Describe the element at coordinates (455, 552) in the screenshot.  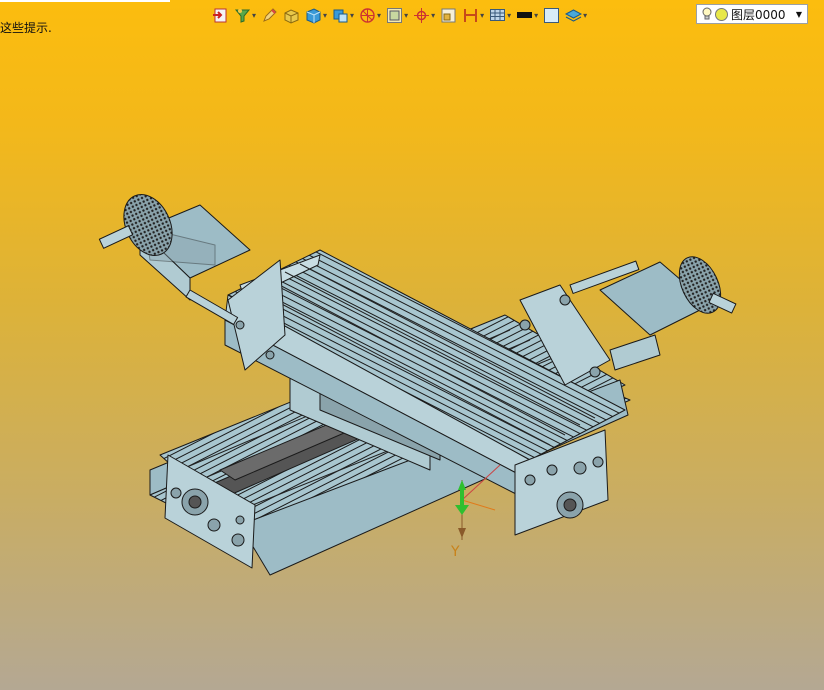
I see `axis-y-label: Y` at that location.